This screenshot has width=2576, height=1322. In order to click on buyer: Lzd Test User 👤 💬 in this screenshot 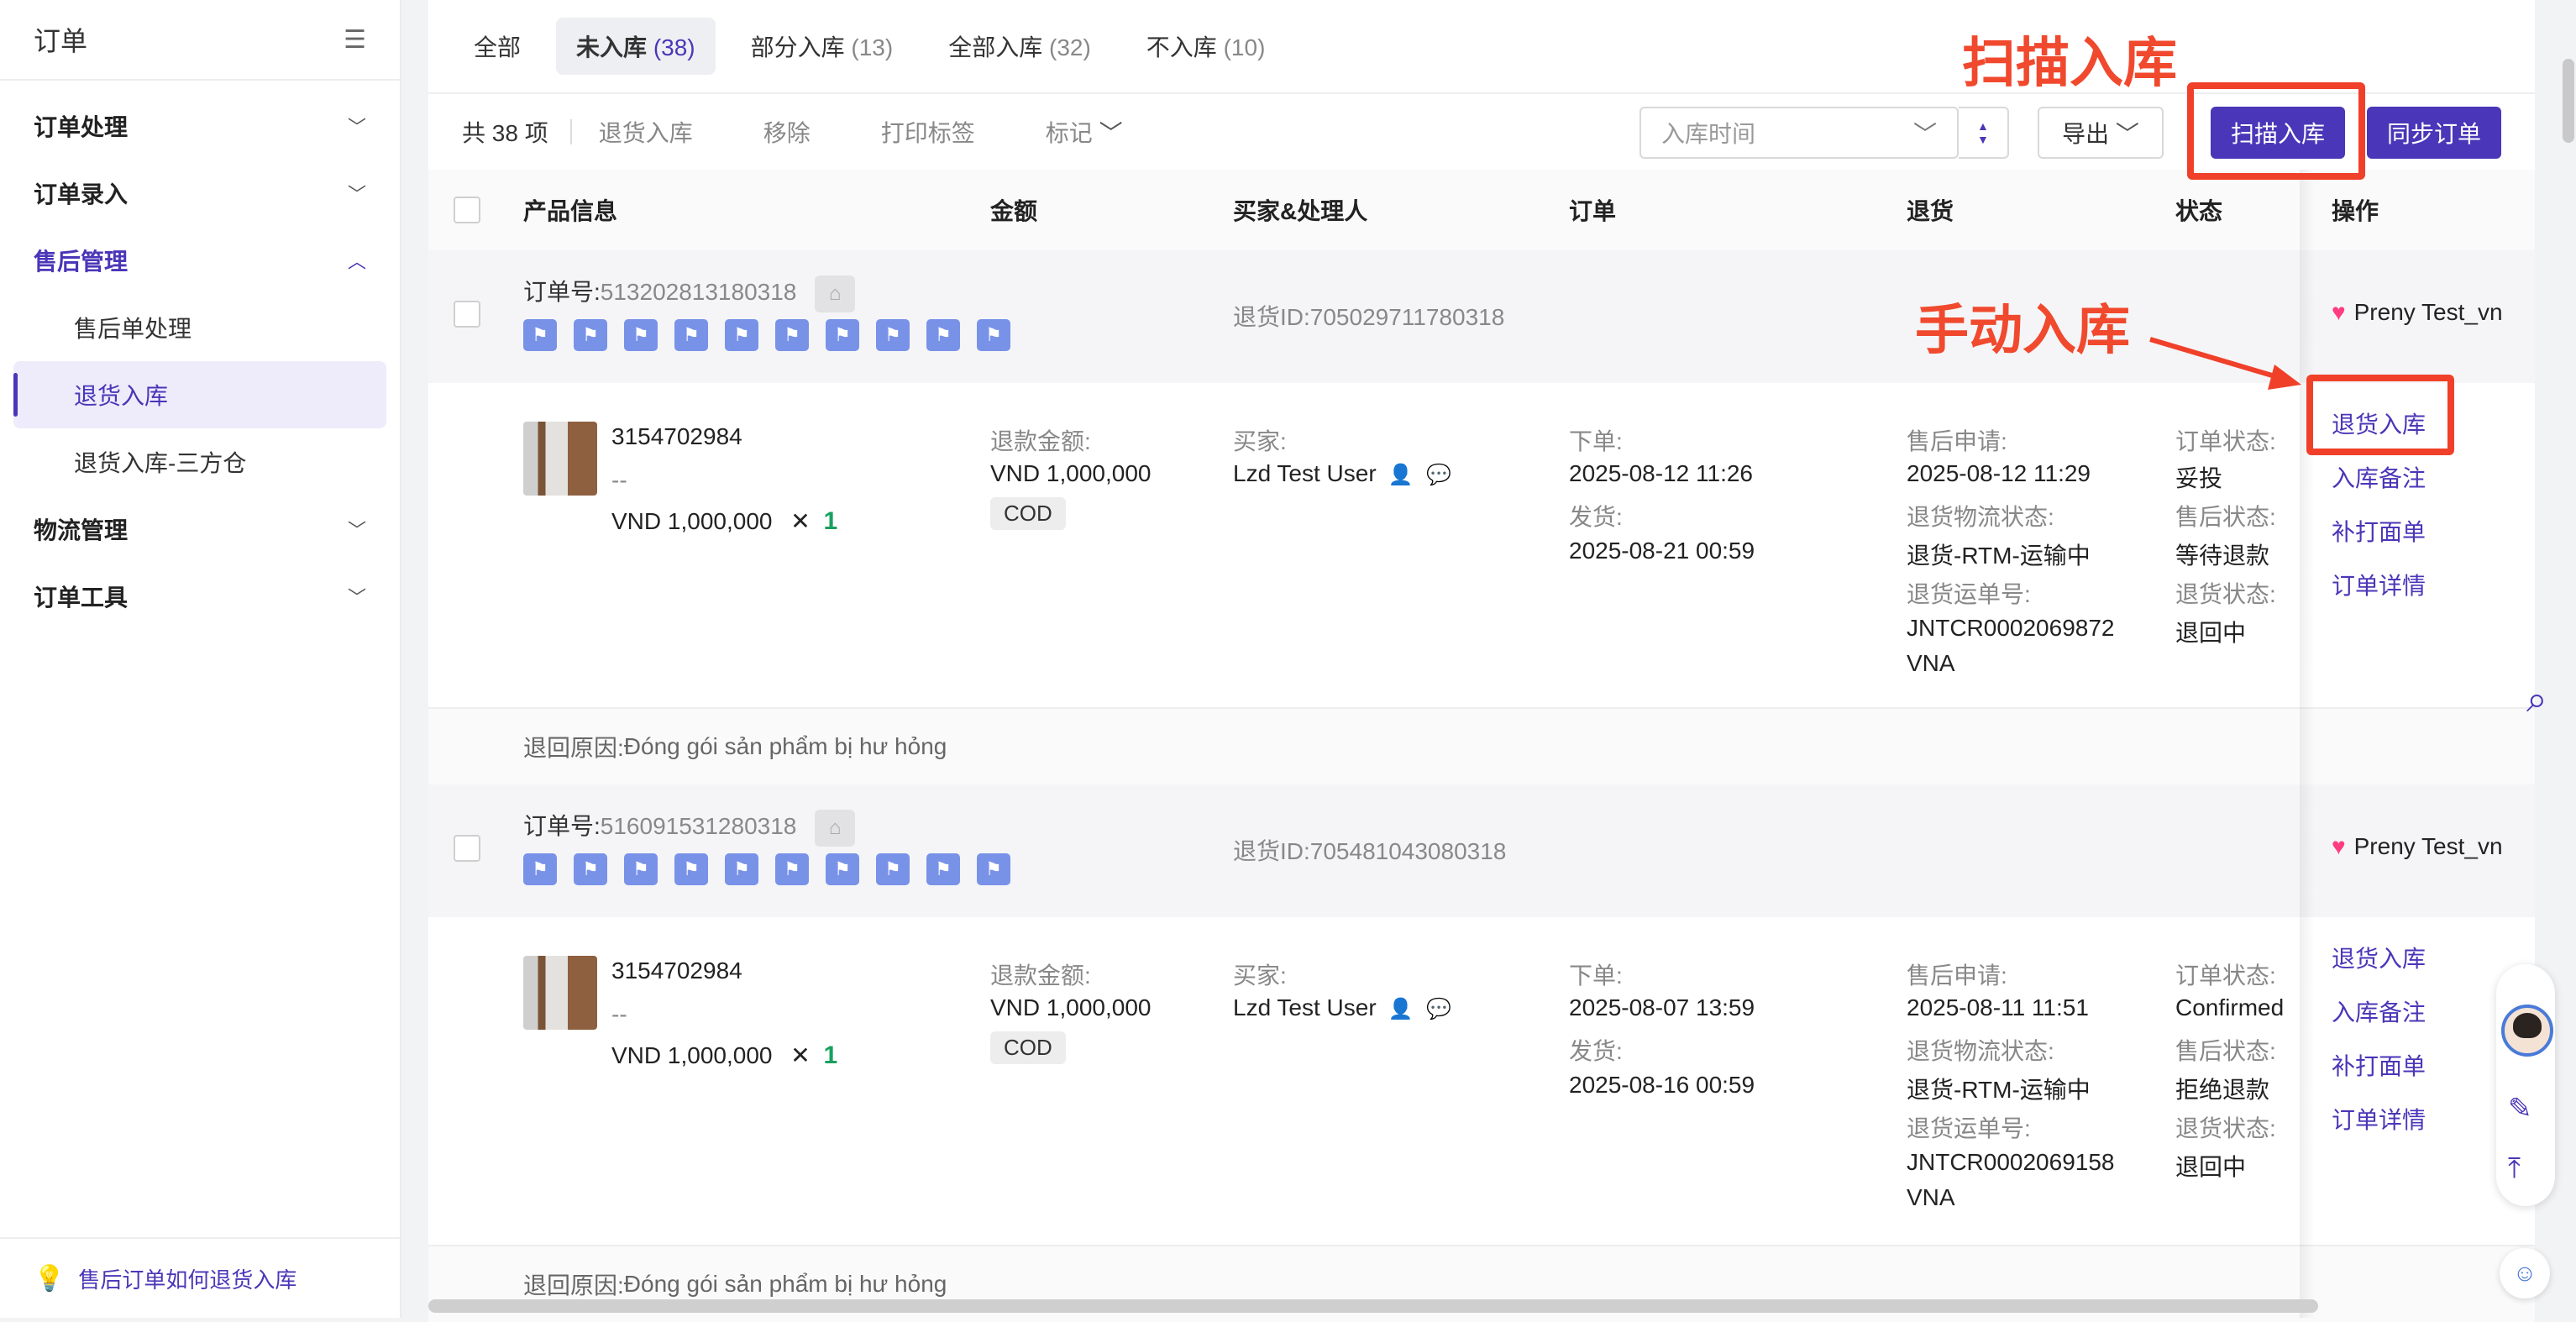, I will do `click(1342, 1007)`.